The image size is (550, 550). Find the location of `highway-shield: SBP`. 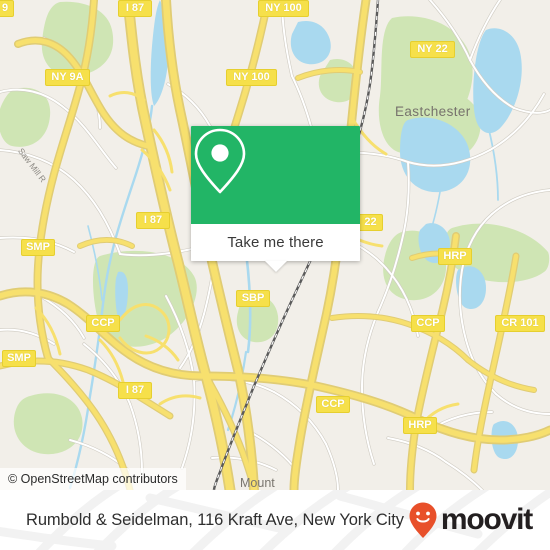

highway-shield: SBP is located at coordinates (253, 298).